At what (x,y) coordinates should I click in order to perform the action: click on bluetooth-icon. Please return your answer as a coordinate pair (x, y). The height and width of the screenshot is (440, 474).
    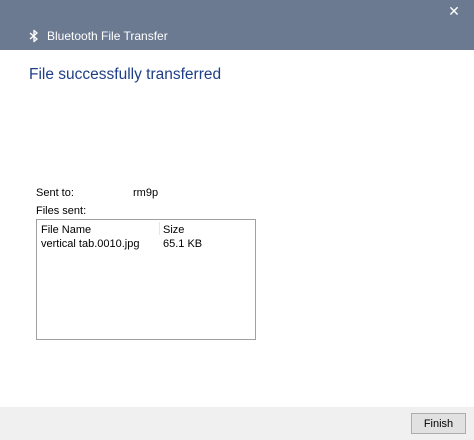
    Looking at the image, I should click on (33, 36).